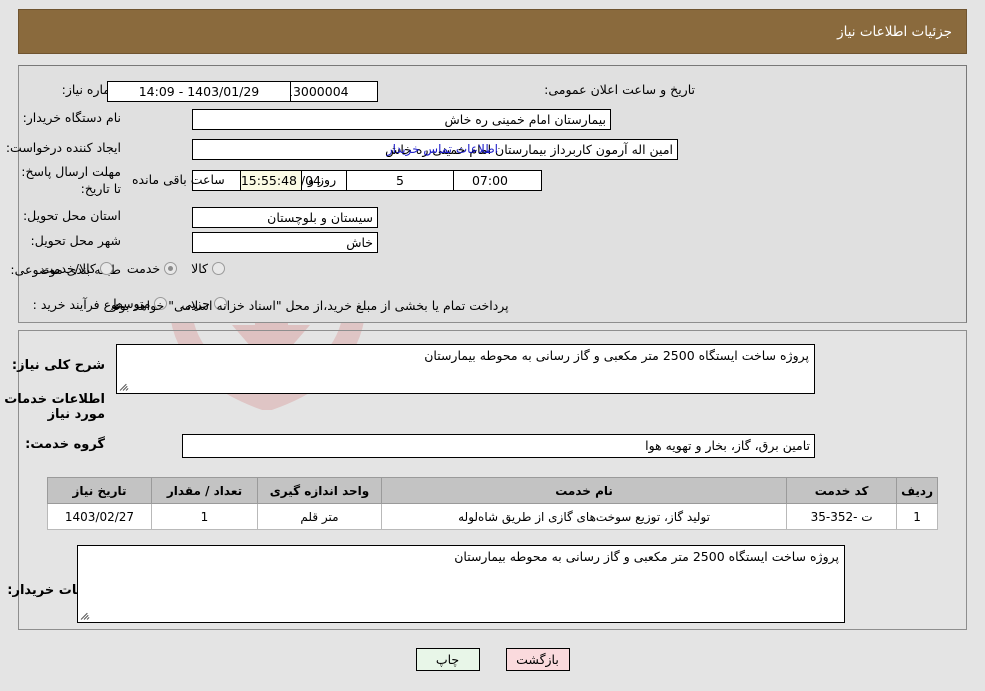  Describe the element at coordinates (894, 31) in the screenshot. I see `page-title: جزئیات اطلاعات نیاز` at that location.